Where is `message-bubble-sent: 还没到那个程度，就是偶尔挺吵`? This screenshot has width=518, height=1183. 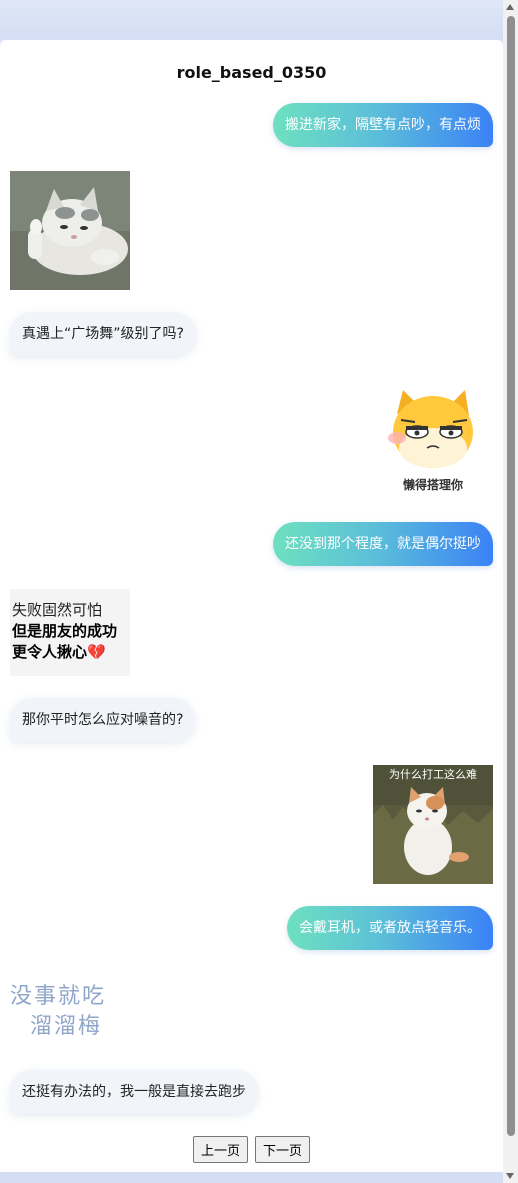
message-bubble-sent: 还没到那个程度，就是偶尔挺吵 is located at coordinates (383, 544).